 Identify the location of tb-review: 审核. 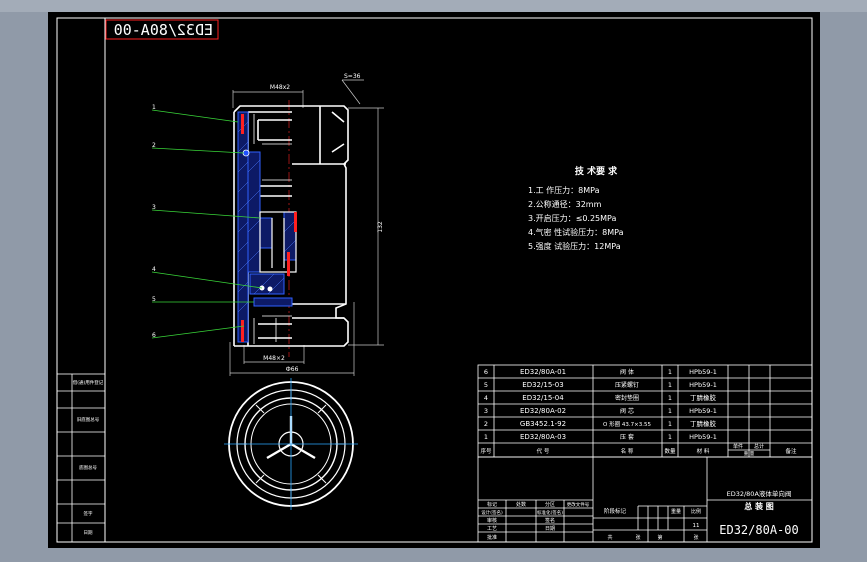
(492, 520).